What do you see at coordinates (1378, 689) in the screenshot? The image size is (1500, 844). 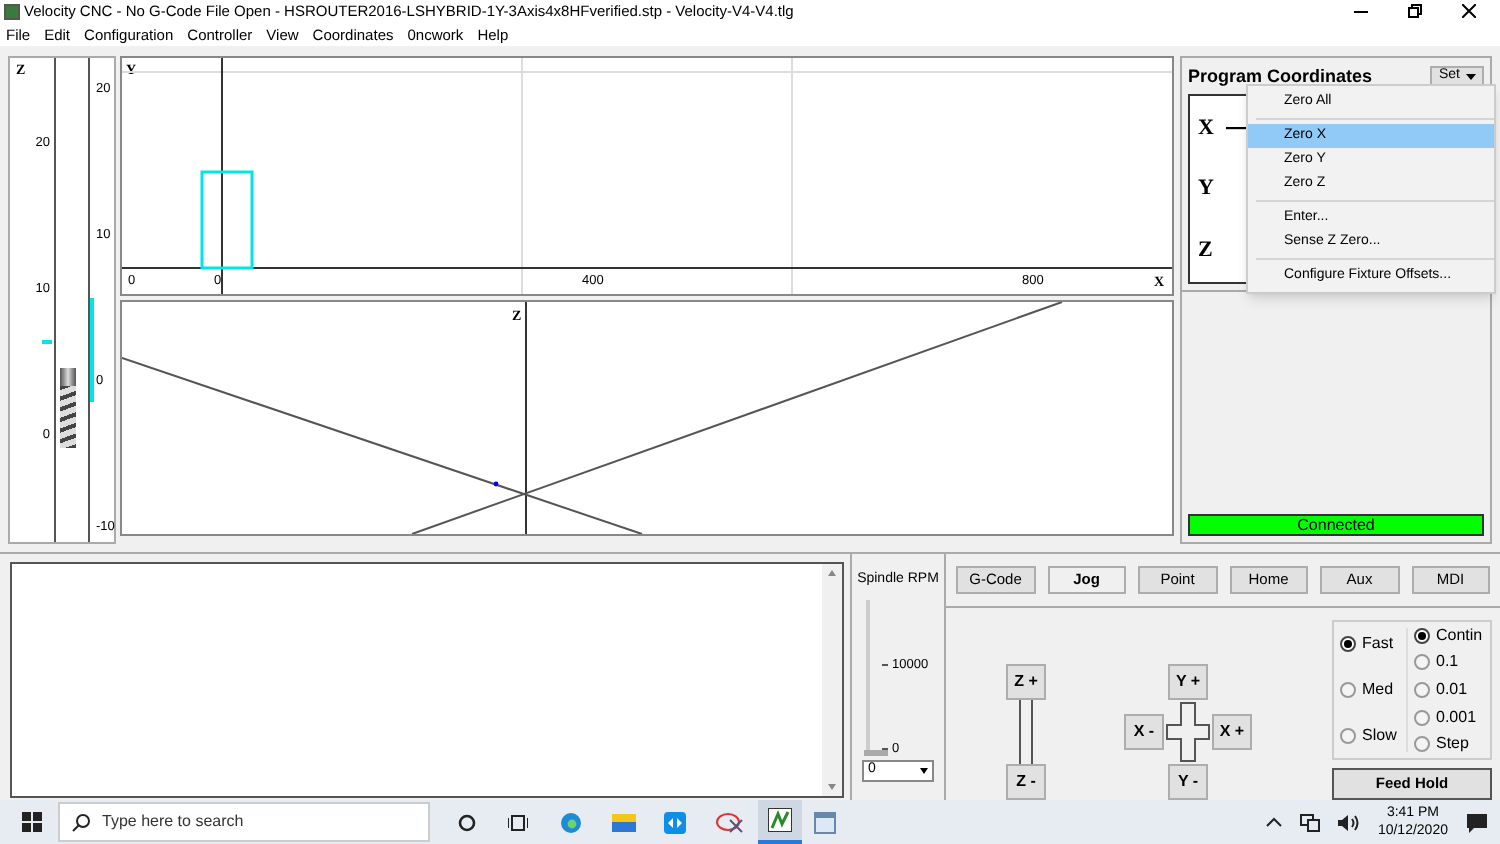 I see `radio-label: Med` at bounding box center [1378, 689].